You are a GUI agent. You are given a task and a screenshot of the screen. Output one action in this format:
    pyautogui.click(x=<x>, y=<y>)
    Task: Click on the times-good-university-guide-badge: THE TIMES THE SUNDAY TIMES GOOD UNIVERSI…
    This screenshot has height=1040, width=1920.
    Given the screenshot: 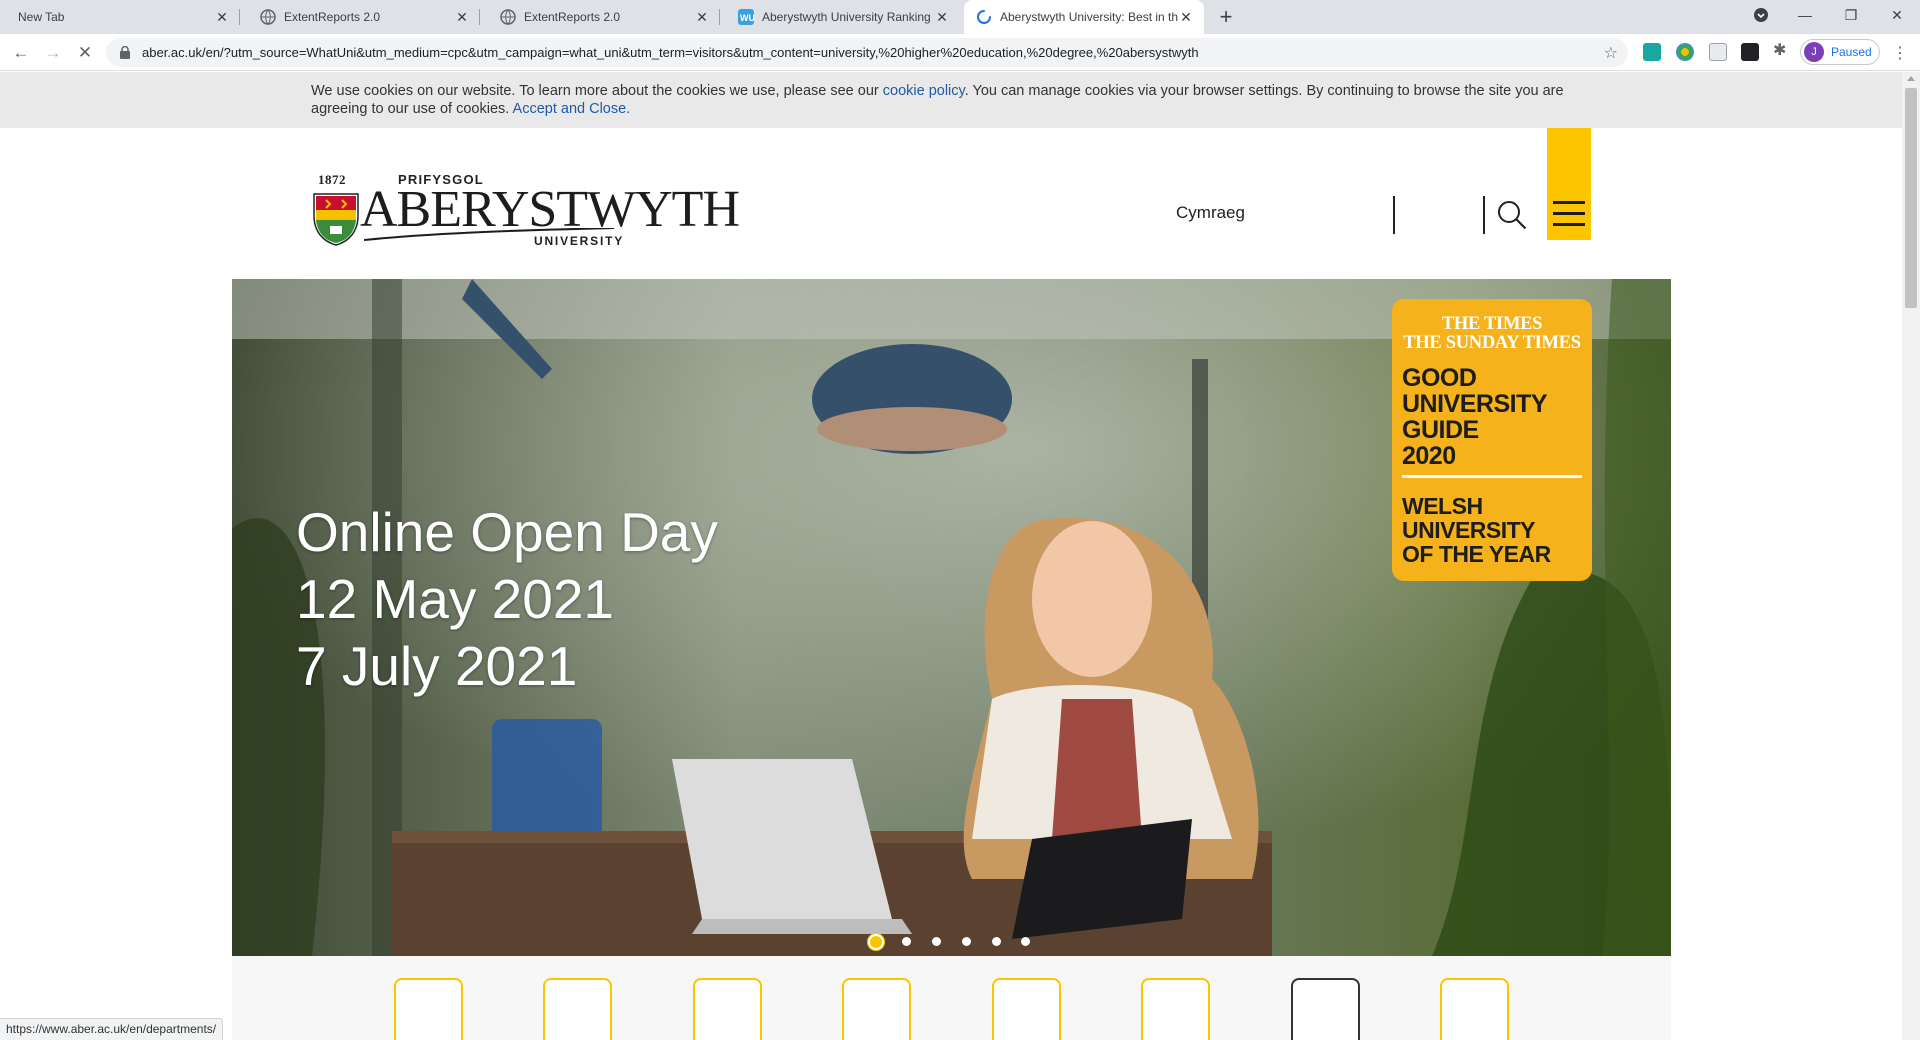 What is the action you would take?
    pyautogui.click(x=1492, y=440)
    